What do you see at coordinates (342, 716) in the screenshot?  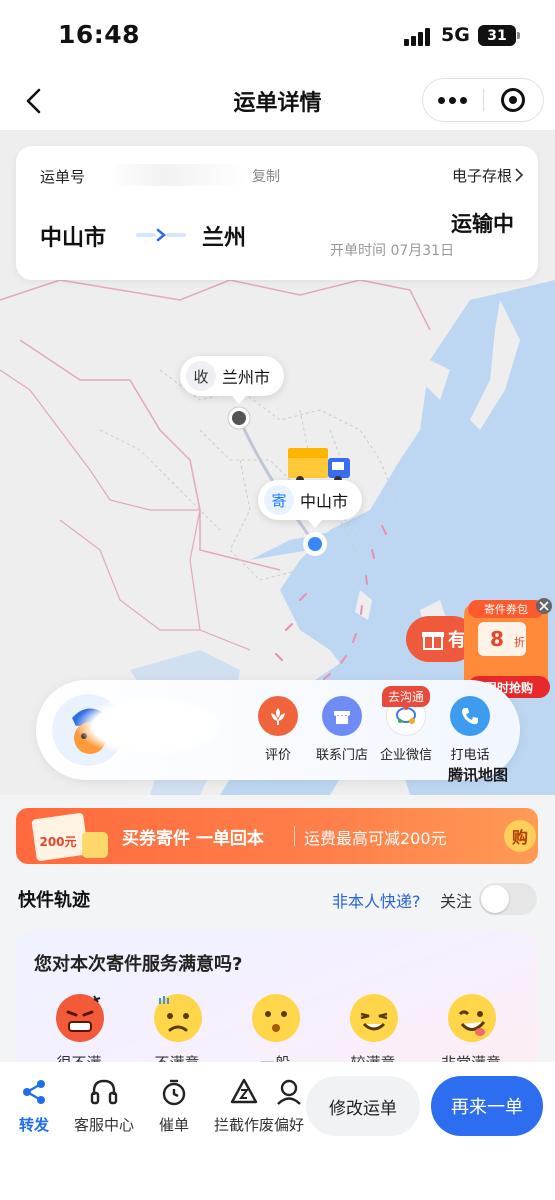 I see `store-icon` at bounding box center [342, 716].